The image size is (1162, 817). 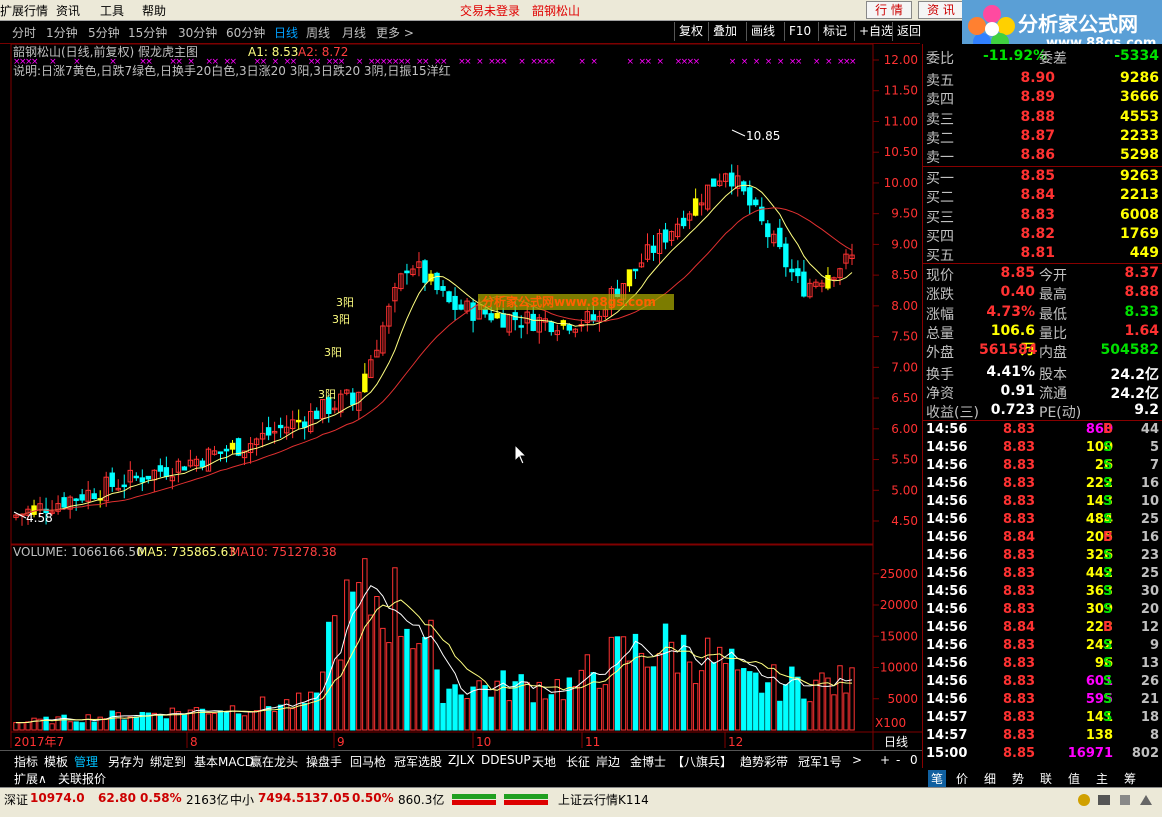 What do you see at coordinates (898, 760) in the screenshot?
I see `zoom-out-button: -` at bounding box center [898, 760].